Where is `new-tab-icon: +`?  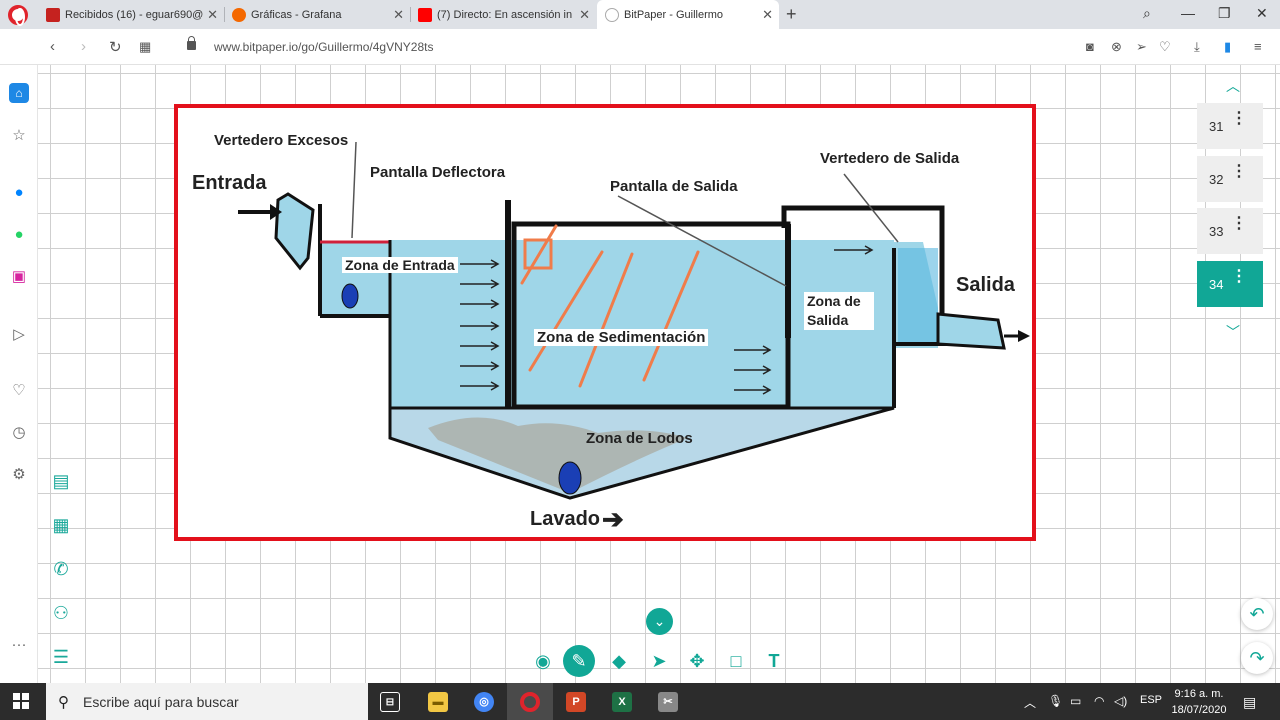 new-tab-icon: + is located at coordinates (791, 14).